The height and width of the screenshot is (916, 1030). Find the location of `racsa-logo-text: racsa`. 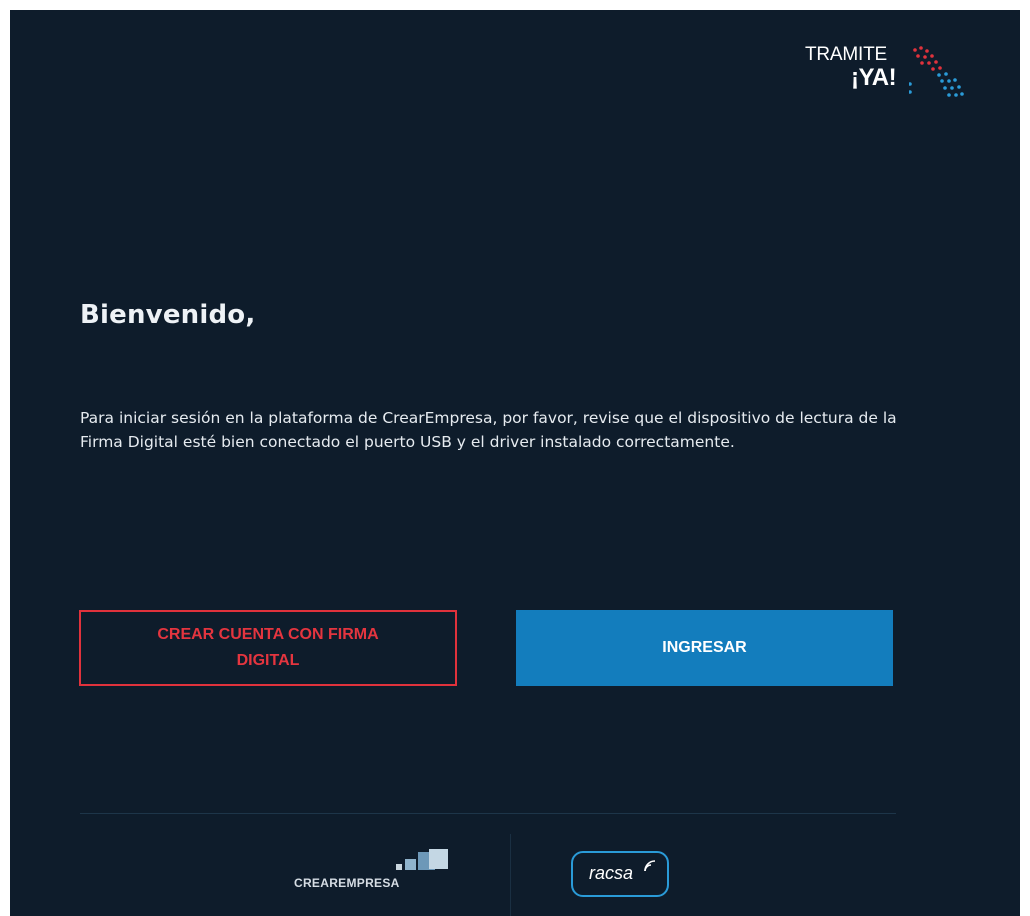

racsa-logo-text: racsa is located at coordinates (611, 873).